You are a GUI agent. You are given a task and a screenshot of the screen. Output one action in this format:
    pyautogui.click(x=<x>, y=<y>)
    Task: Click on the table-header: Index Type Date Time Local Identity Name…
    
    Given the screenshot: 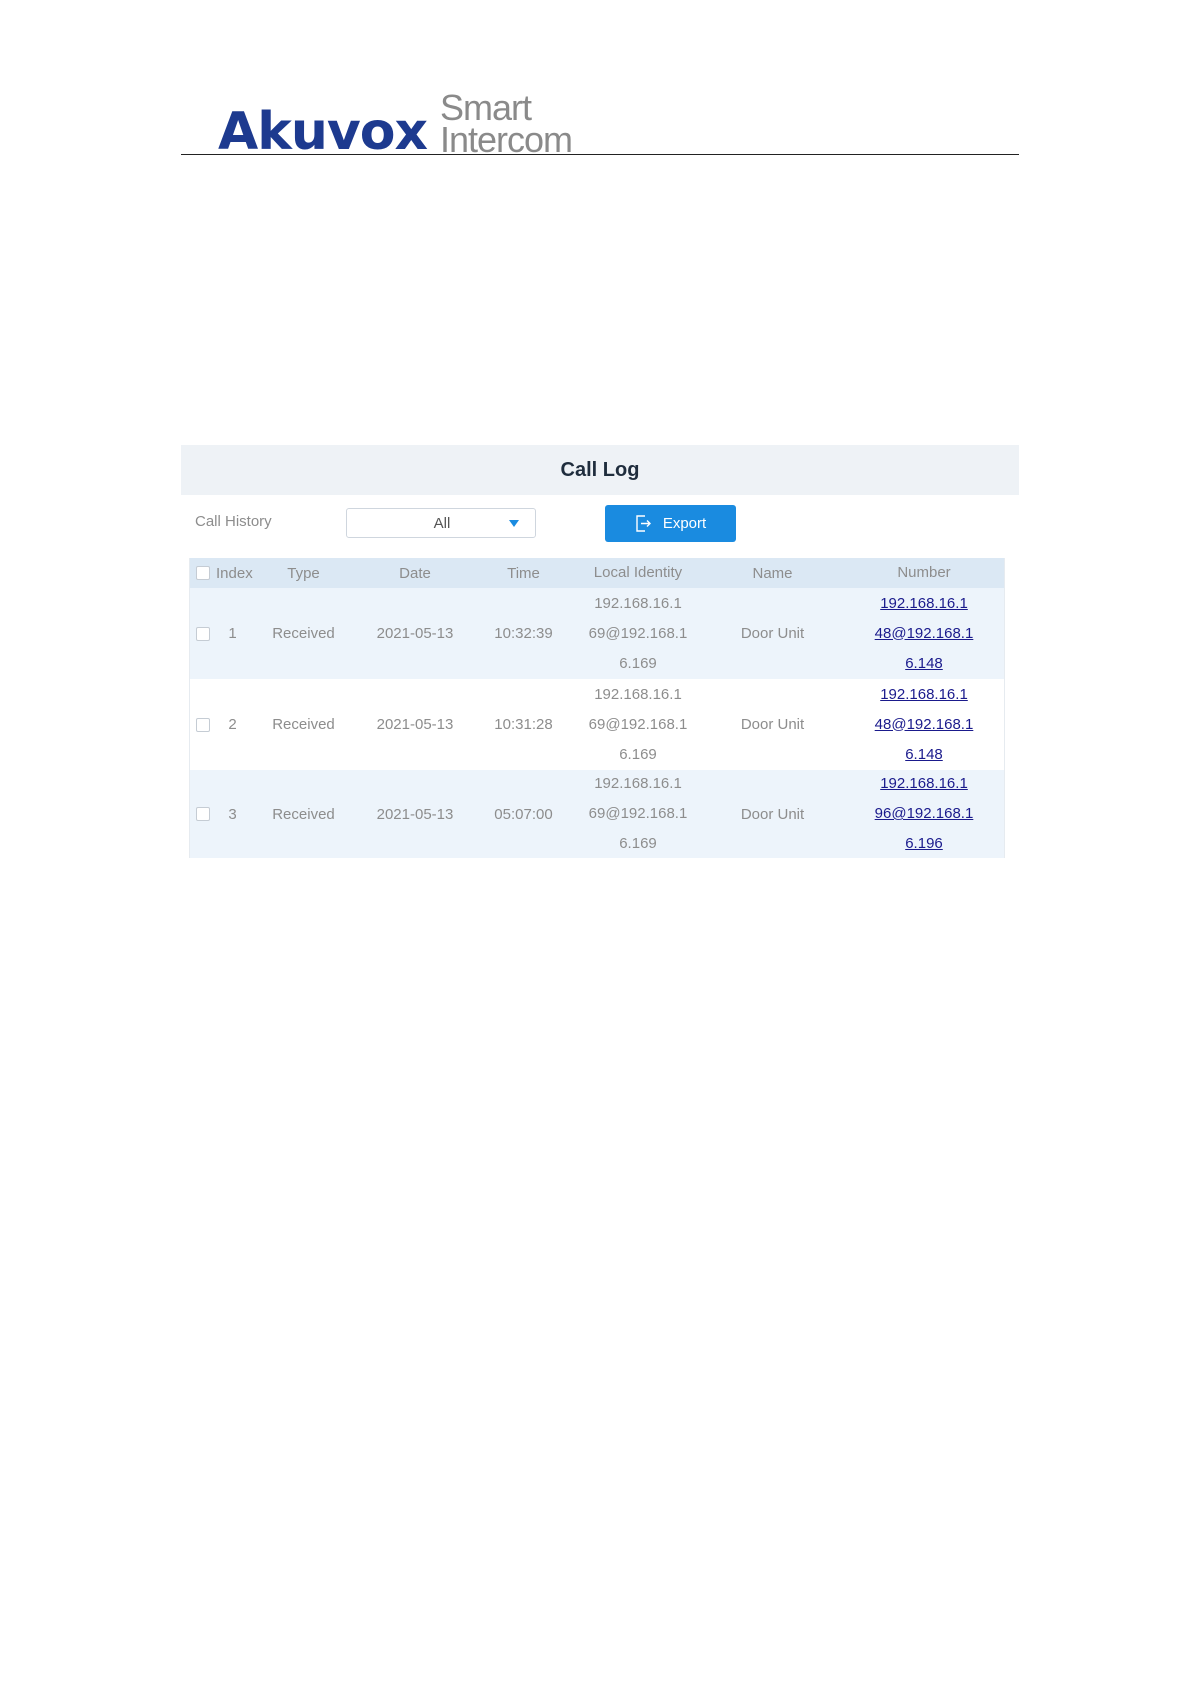 What is the action you would take?
    pyautogui.click(x=597, y=573)
    